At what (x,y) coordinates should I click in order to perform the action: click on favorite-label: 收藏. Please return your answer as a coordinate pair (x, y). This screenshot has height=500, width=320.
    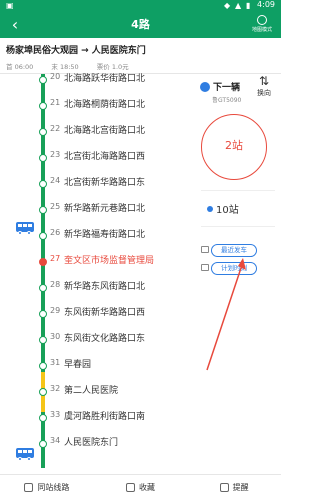
    Looking at the image, I should click on (147, 487).